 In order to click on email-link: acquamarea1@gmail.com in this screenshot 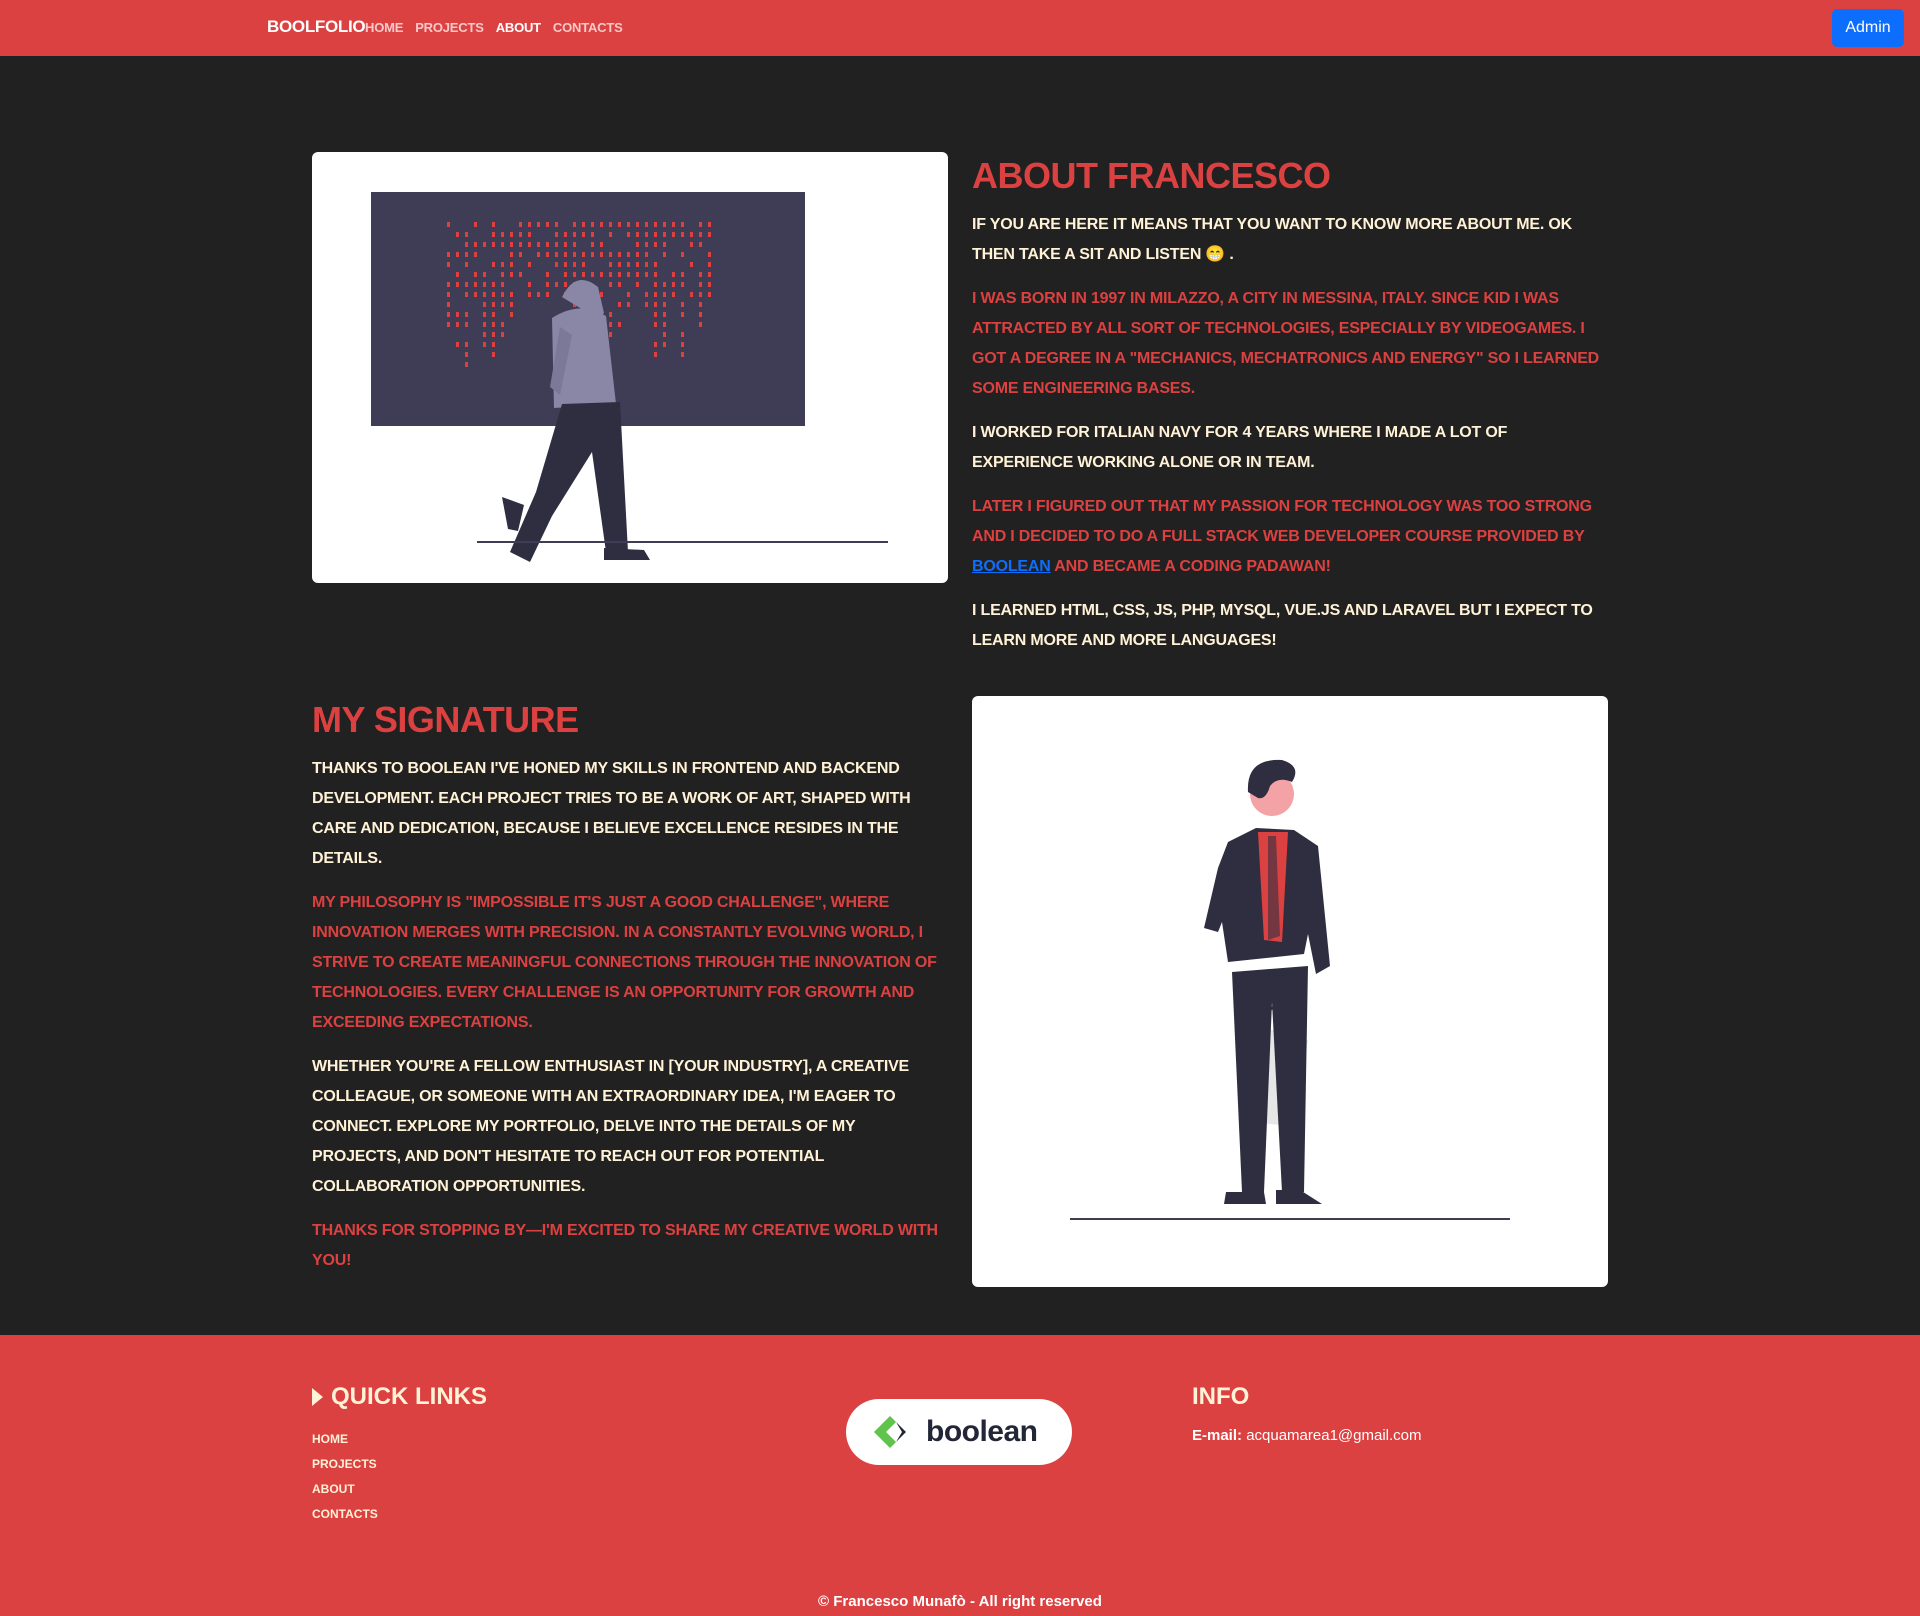, I will do `click(1333, 1435)`.